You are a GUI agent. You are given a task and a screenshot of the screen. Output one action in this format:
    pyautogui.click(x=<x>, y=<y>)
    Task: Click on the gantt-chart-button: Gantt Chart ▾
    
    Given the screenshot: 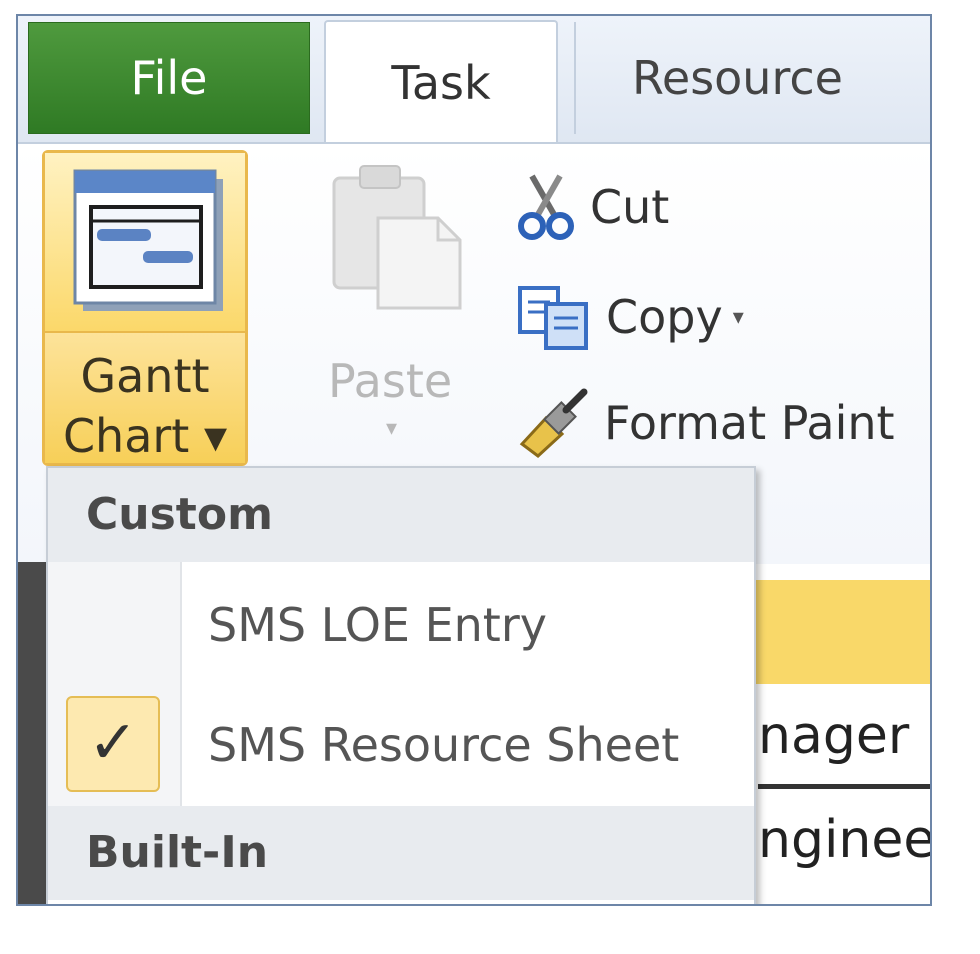 What is the action you would take?
    pyautogui.click(x=145, y=308)
    